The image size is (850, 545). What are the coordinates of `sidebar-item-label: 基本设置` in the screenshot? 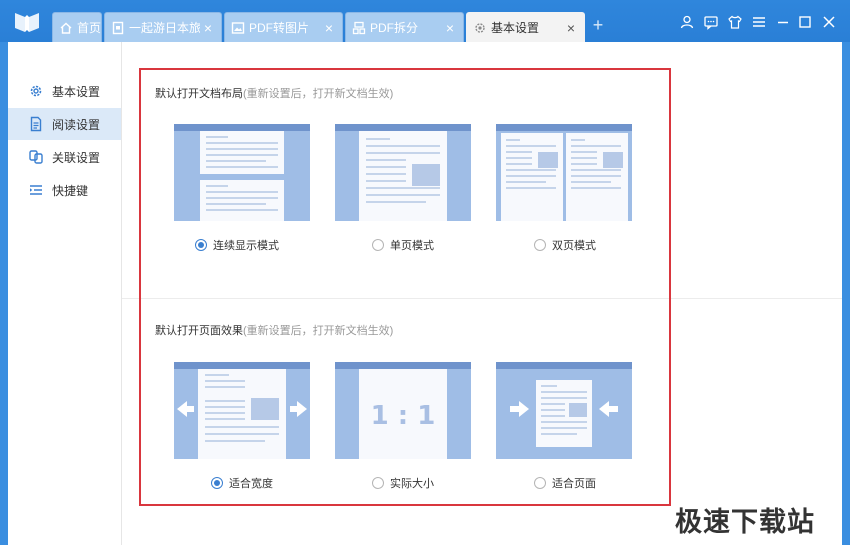 It's located at (76, 91).